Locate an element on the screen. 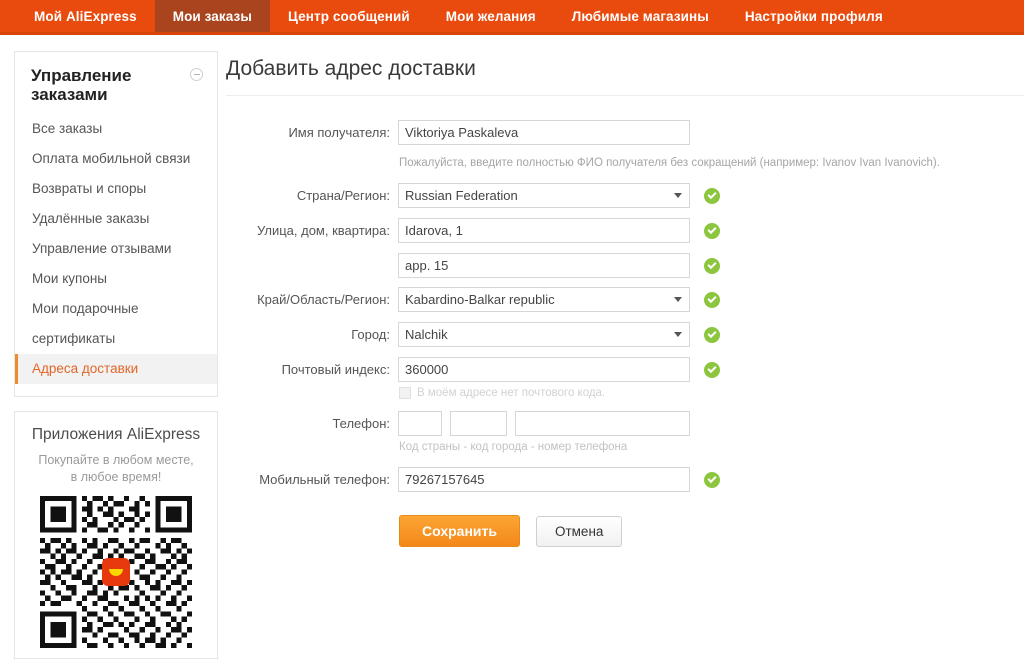 This screenshot has height=659, width=1024. sidebar-header: Управление заказами is located at coordinates (116, 83).